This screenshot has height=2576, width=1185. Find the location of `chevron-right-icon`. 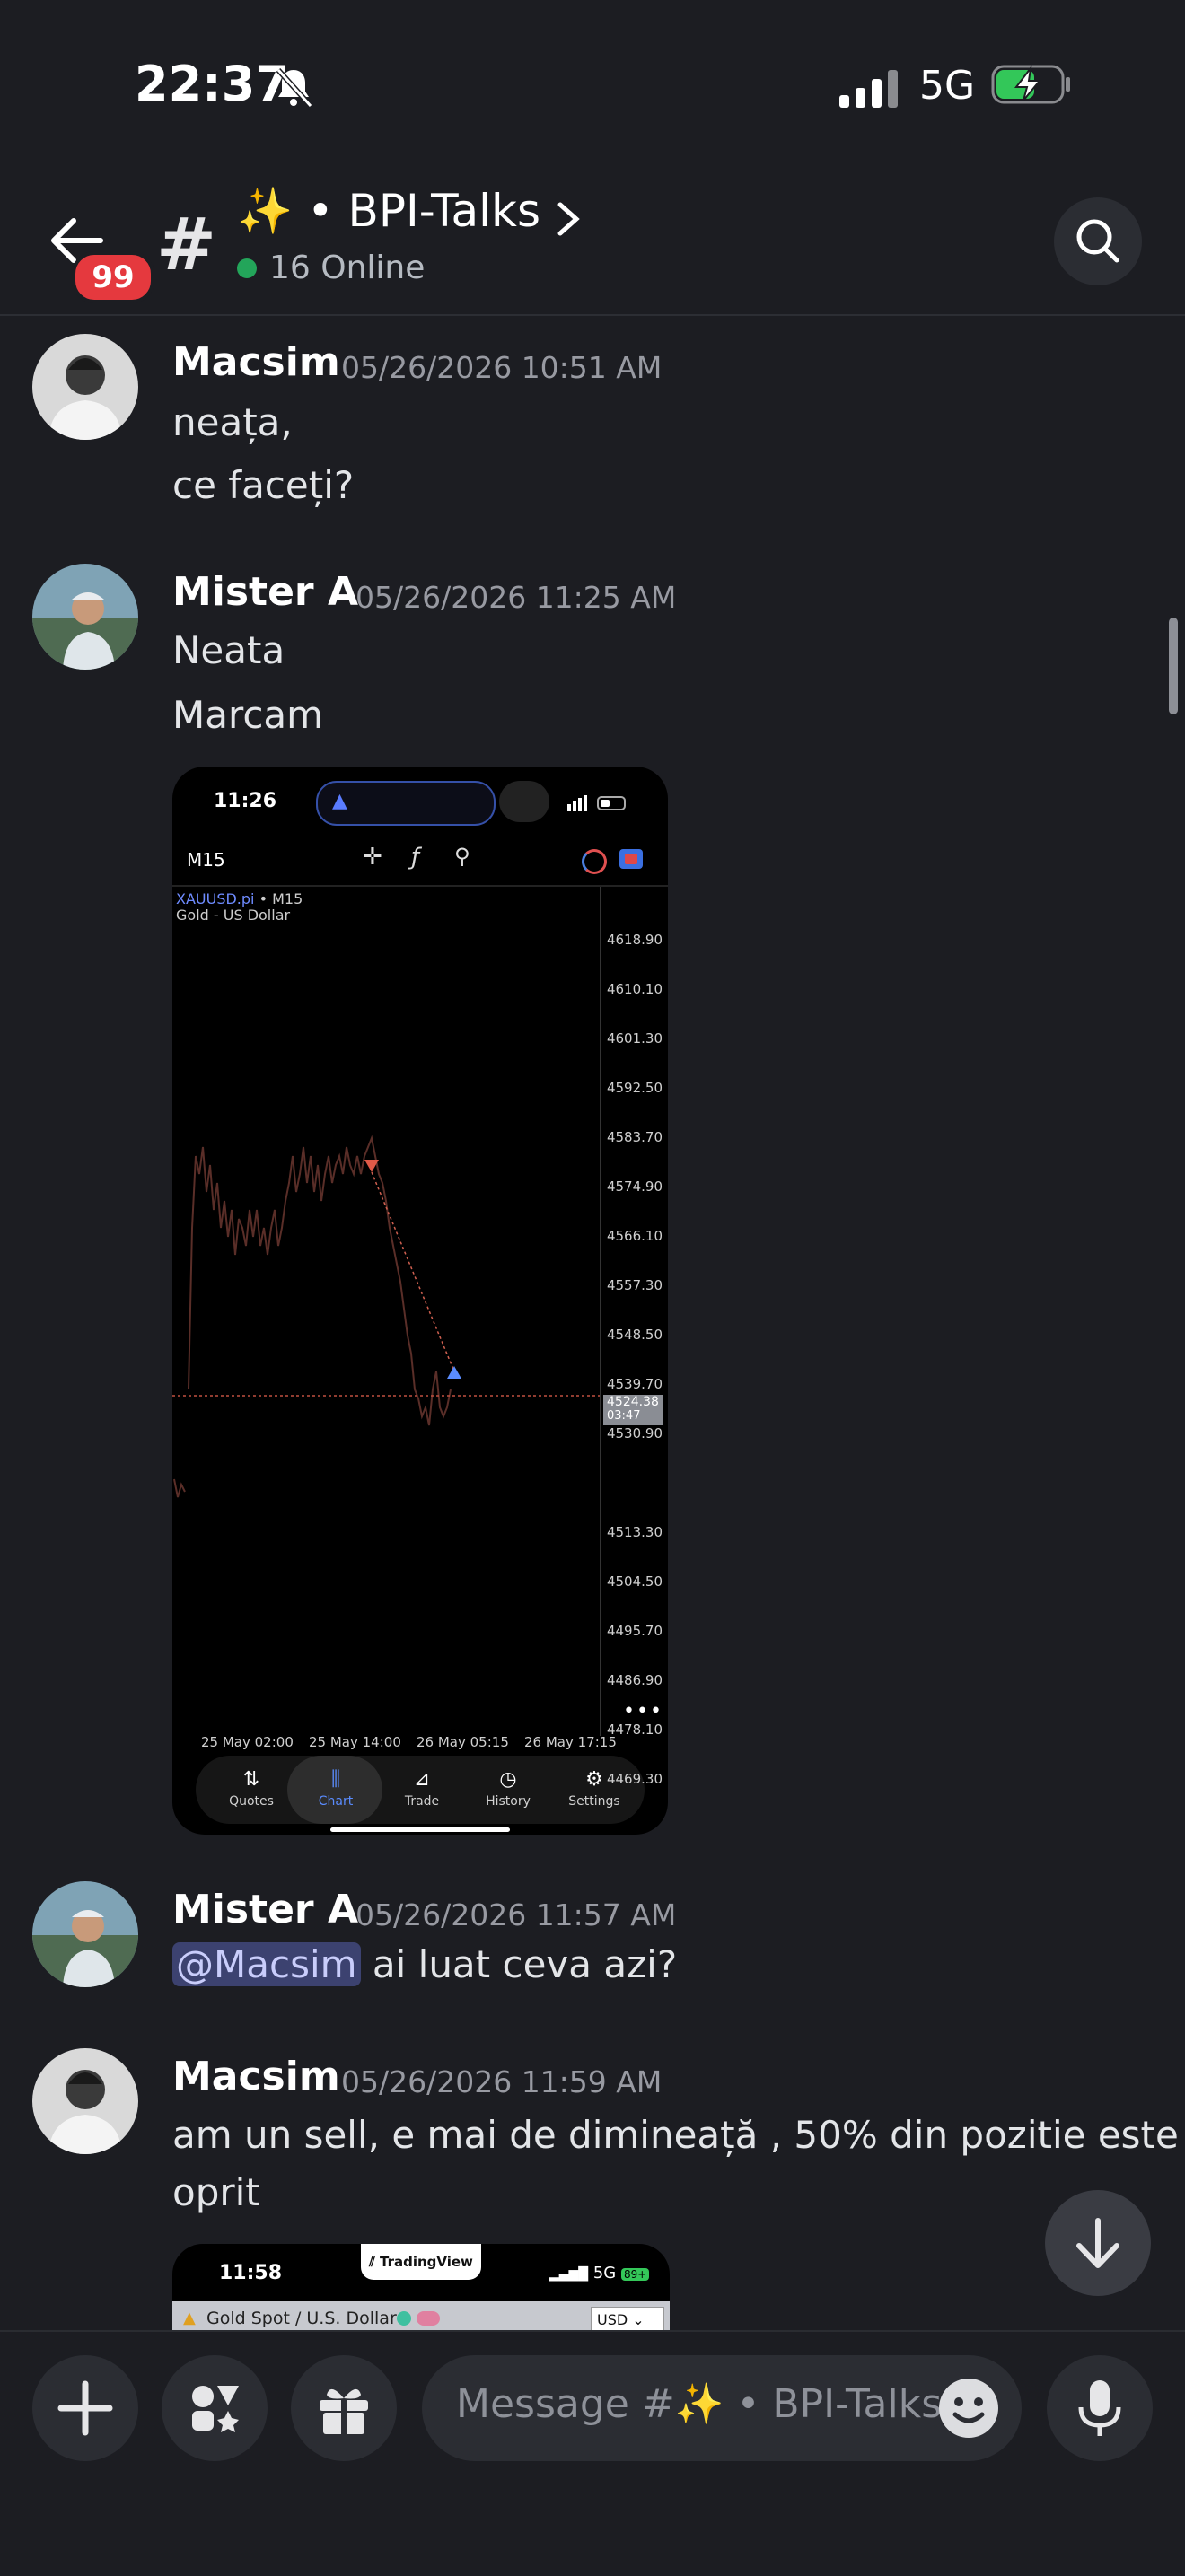

chevron-right-icon is located at coordinates (568, 219).